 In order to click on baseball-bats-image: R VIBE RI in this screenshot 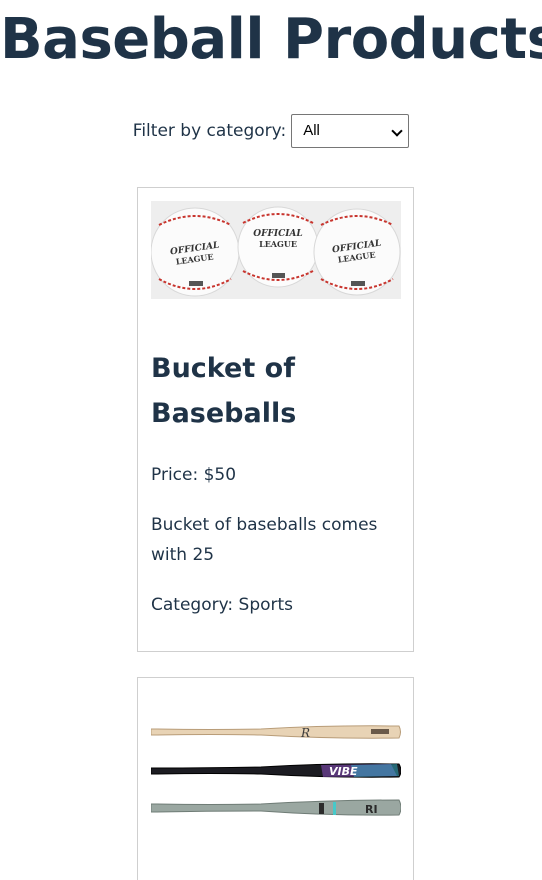, I will do `click(276, 762)`.